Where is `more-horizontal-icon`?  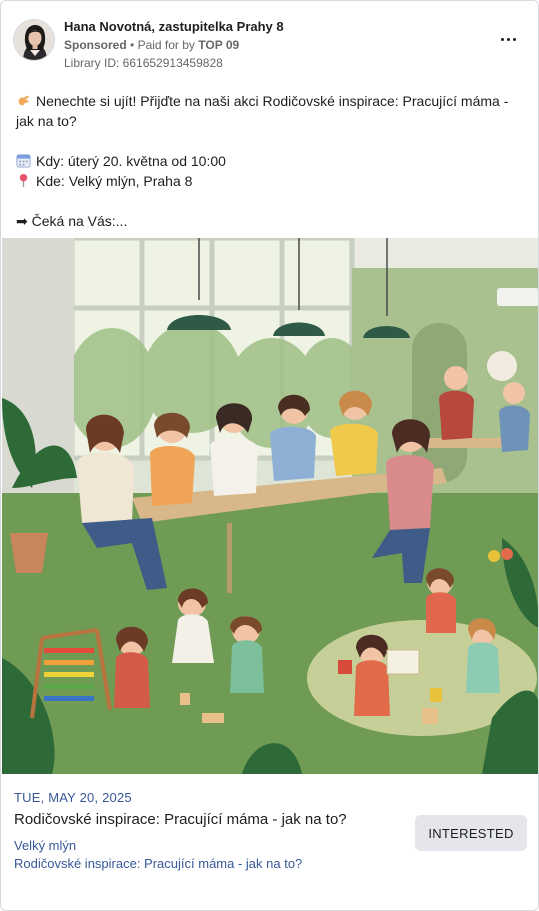
more-horizontal-icon is located at coordinates (502, 39).